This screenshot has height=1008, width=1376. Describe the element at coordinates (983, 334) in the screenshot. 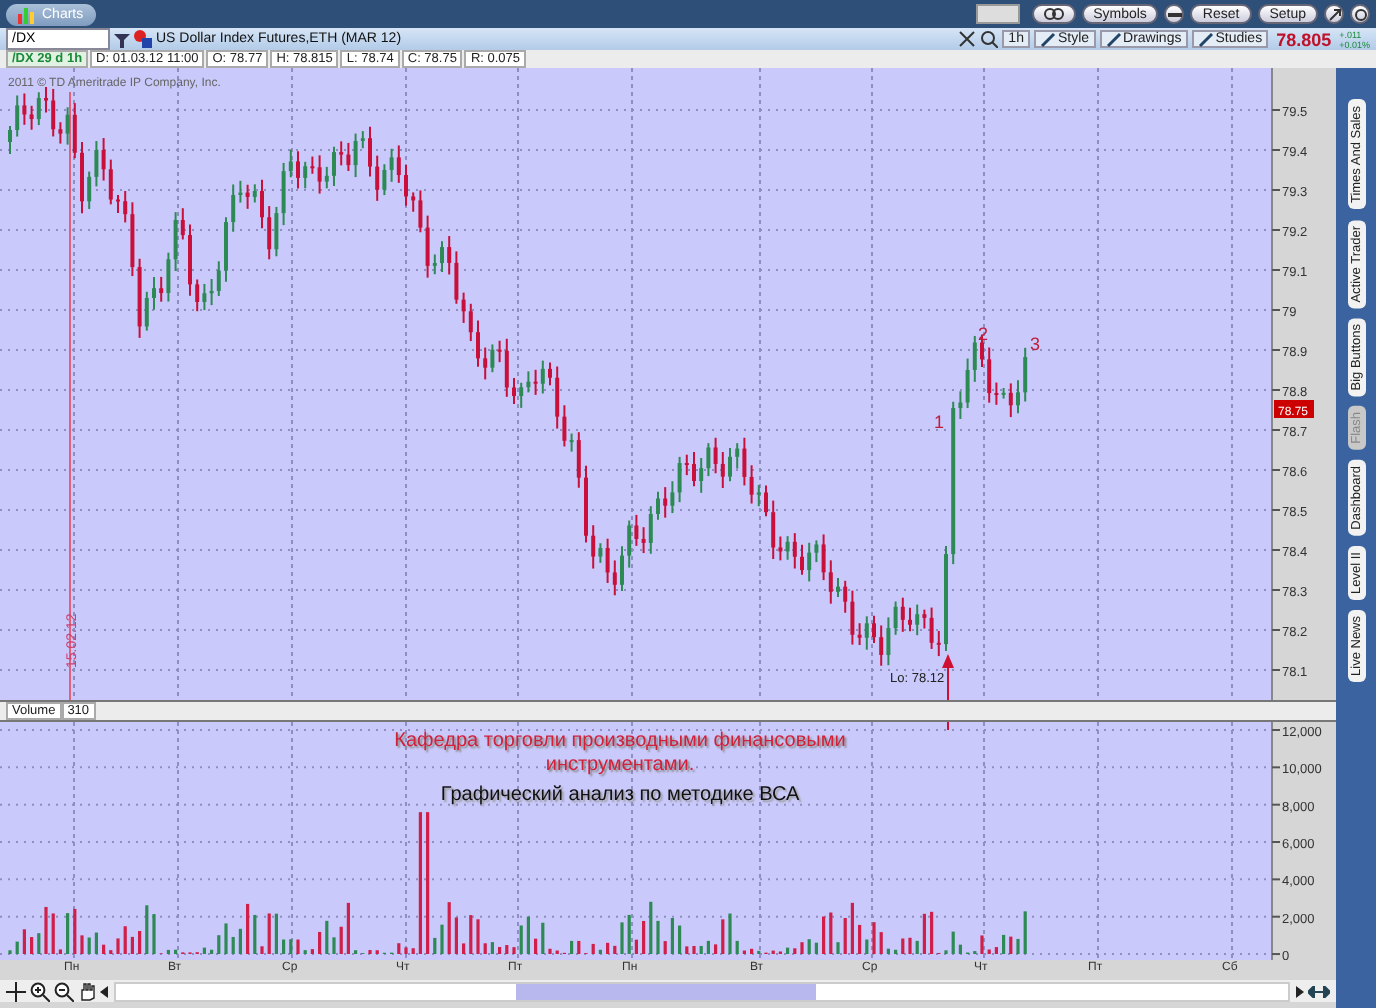

I see `wave-label: 2` at that location.